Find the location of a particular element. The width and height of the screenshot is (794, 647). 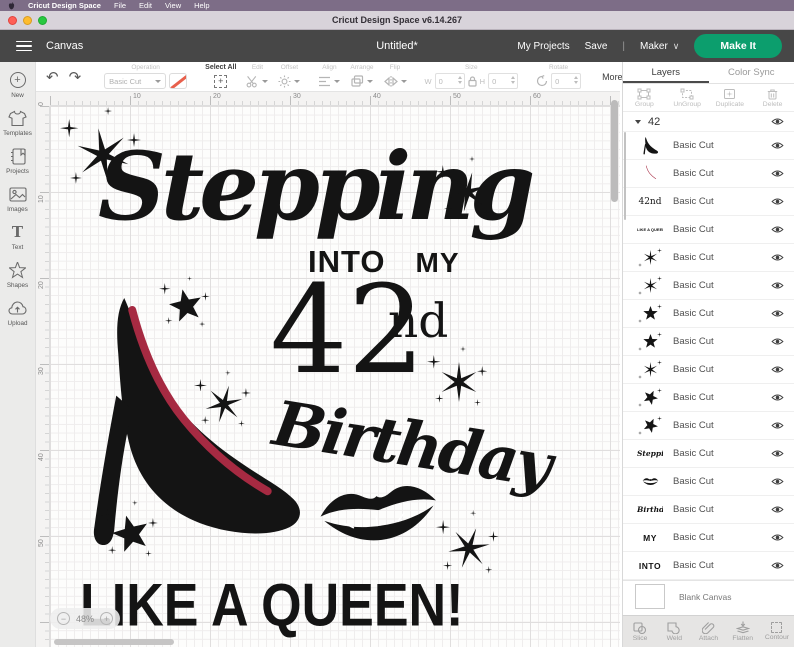

menu-edit: Edit is located at coordinates (145, 5).